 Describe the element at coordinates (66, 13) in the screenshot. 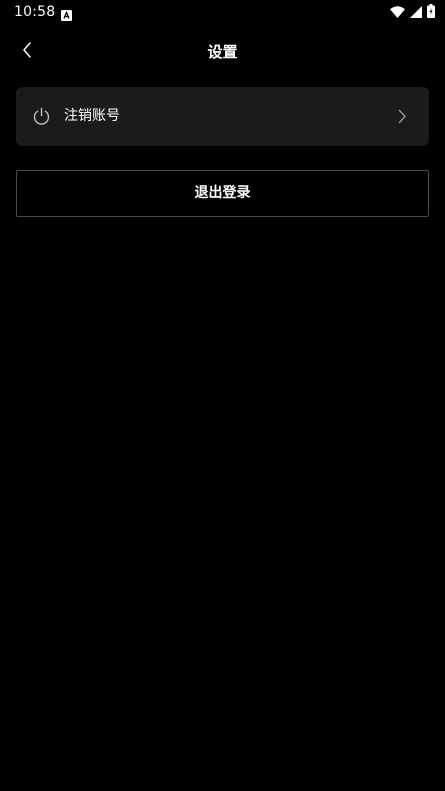

I see `a-letter-icon` at that location.